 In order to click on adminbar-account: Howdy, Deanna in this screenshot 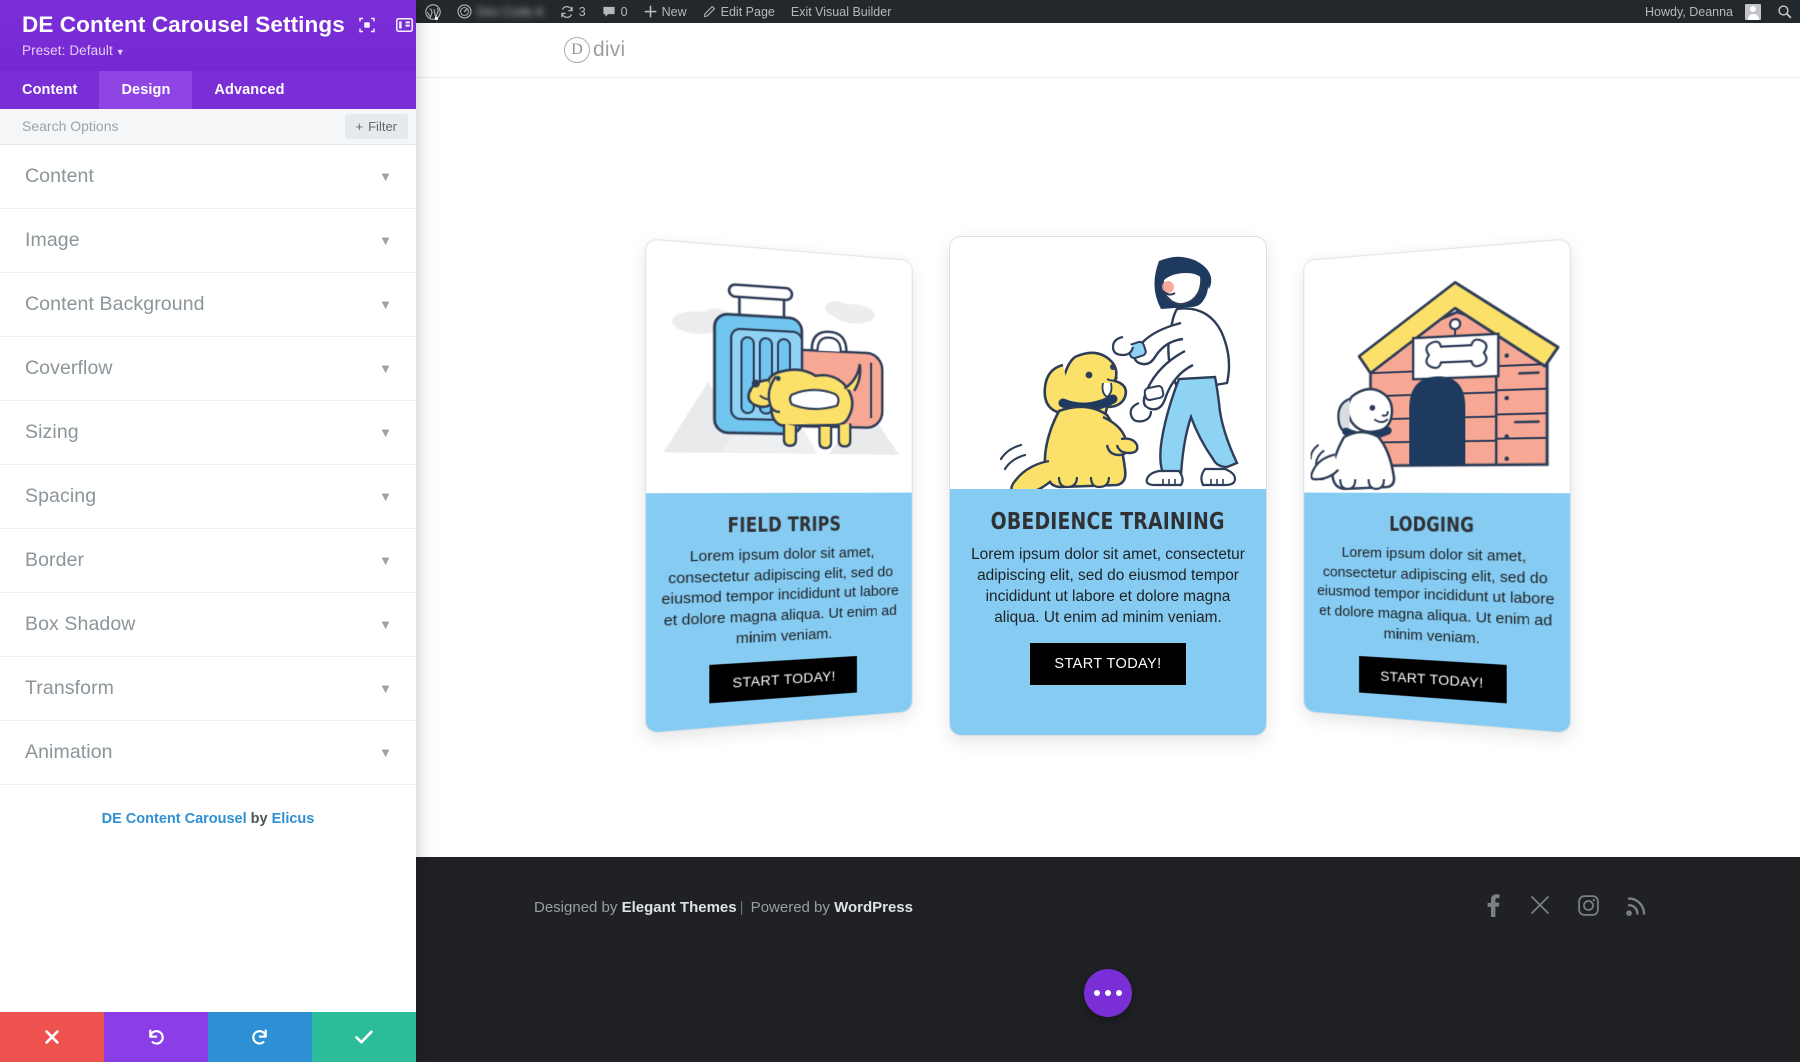, I will do `click(1703, 11)`.